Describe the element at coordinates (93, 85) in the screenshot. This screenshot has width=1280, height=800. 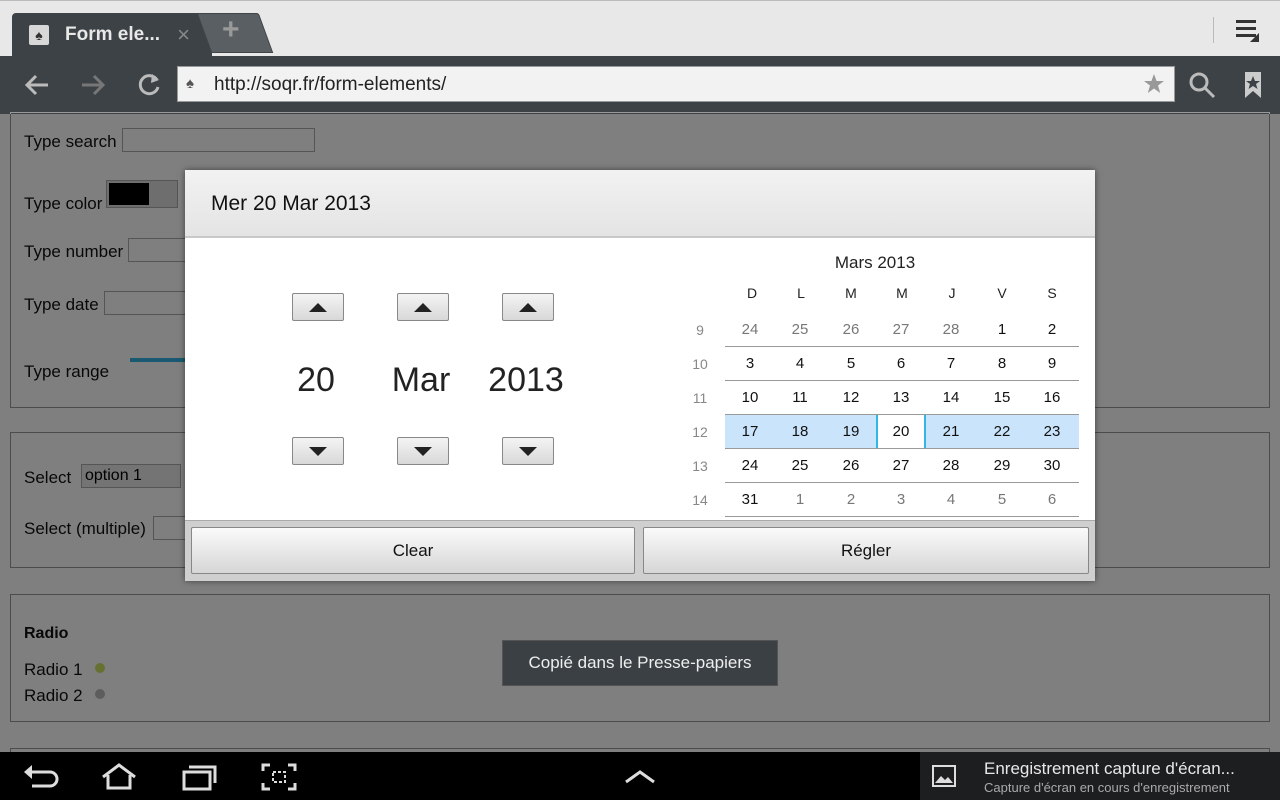
I see `forward-icon` at that location.